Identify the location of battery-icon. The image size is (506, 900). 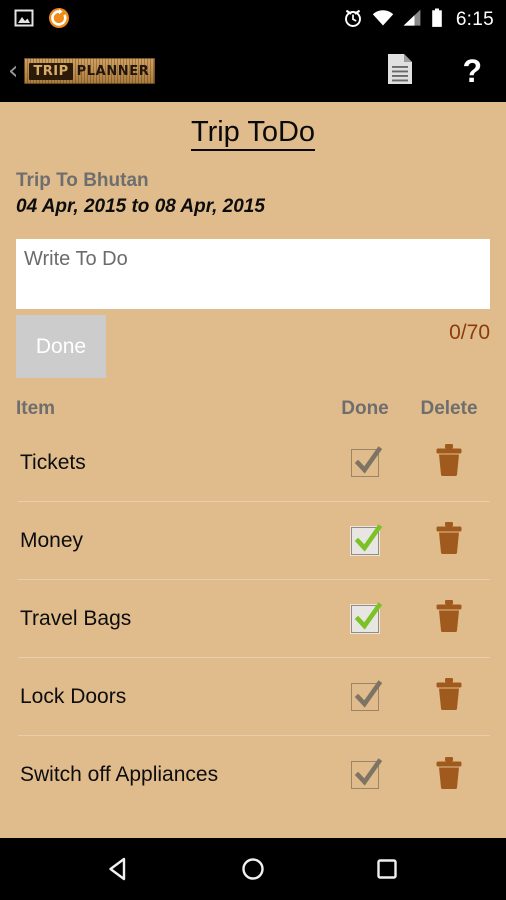
(437, 20).